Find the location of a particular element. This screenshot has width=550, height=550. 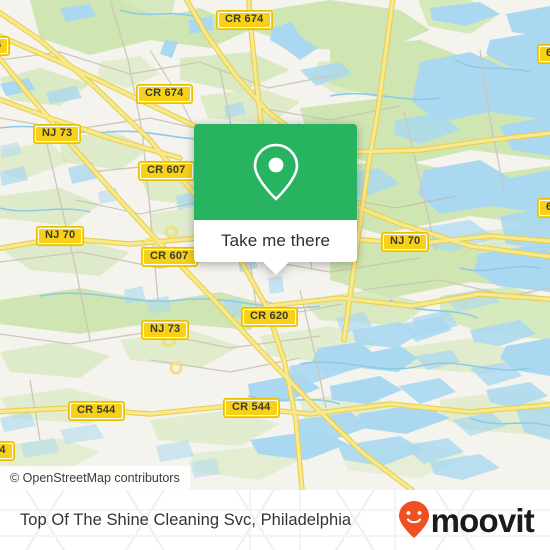

card-icon-area is located at coordinates (275, 172).